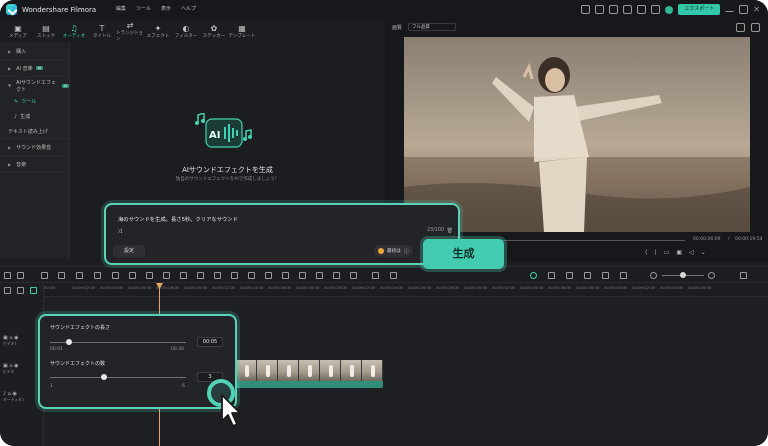  Describe the element at coordinates (587, 275) in the screenshot. I see `voiceover-icon` at that location.